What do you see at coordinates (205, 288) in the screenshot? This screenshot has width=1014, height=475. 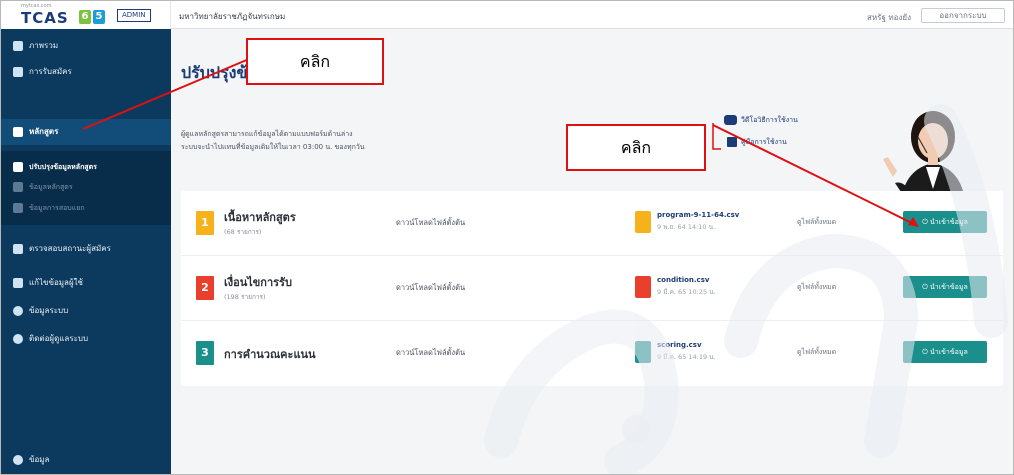 I see `row-number-badge: 2` at bounding box center [205, 288].